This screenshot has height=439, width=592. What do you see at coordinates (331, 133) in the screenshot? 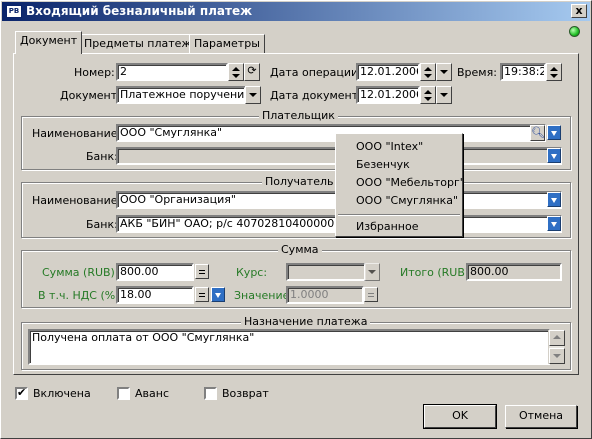
I see `payer-name-field: ООО "Смуглянка"` at bounding box center [331, 133].